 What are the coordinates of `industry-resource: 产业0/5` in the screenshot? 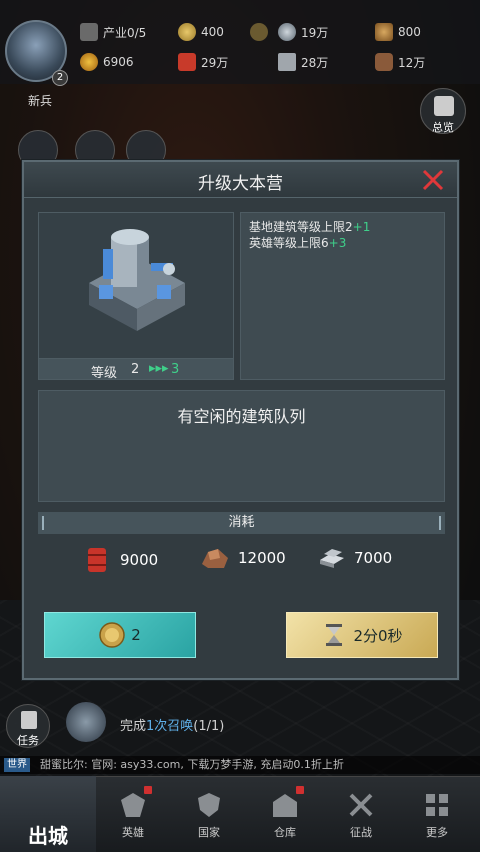 It's located at (113, 32).